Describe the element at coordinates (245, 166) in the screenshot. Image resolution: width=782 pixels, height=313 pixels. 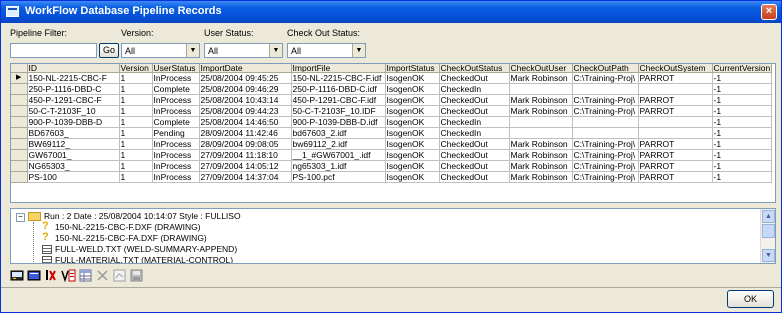
I see `cell-import-date: 27/09/2004 14:05:12` at that location.